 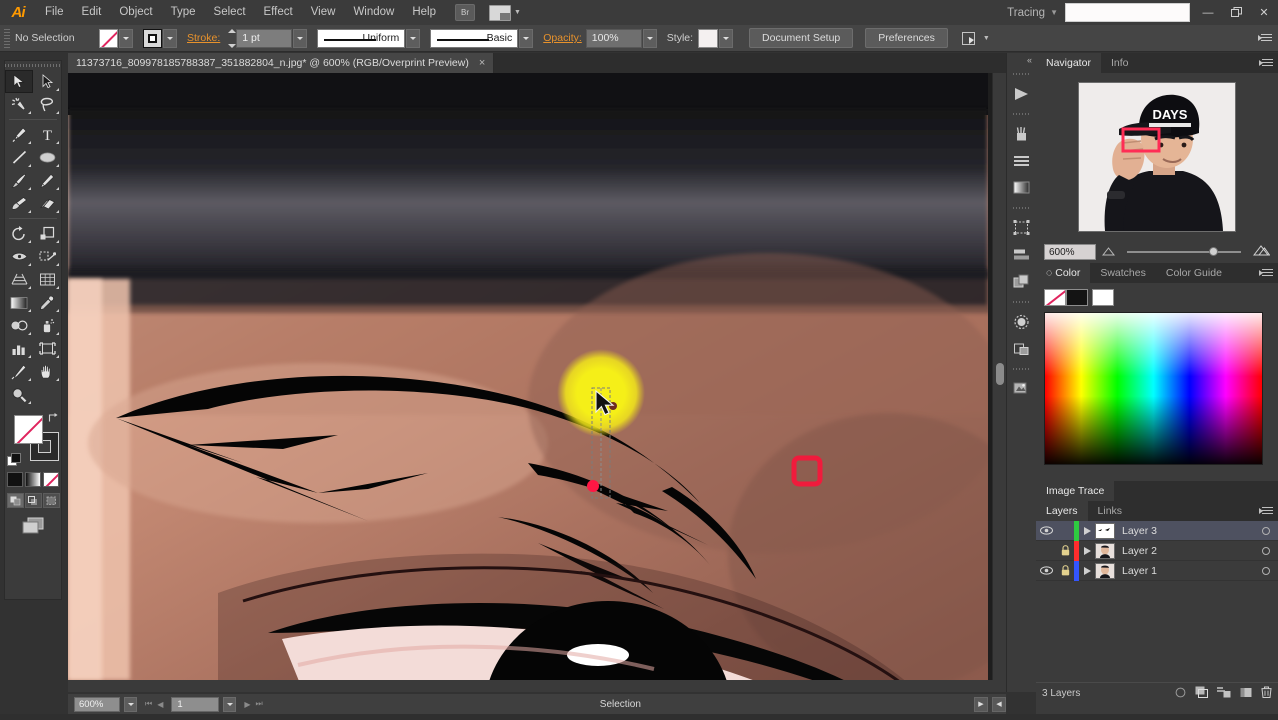 I want to click on align-chevron-down-icon: ▼, so click(x=986, y=38).